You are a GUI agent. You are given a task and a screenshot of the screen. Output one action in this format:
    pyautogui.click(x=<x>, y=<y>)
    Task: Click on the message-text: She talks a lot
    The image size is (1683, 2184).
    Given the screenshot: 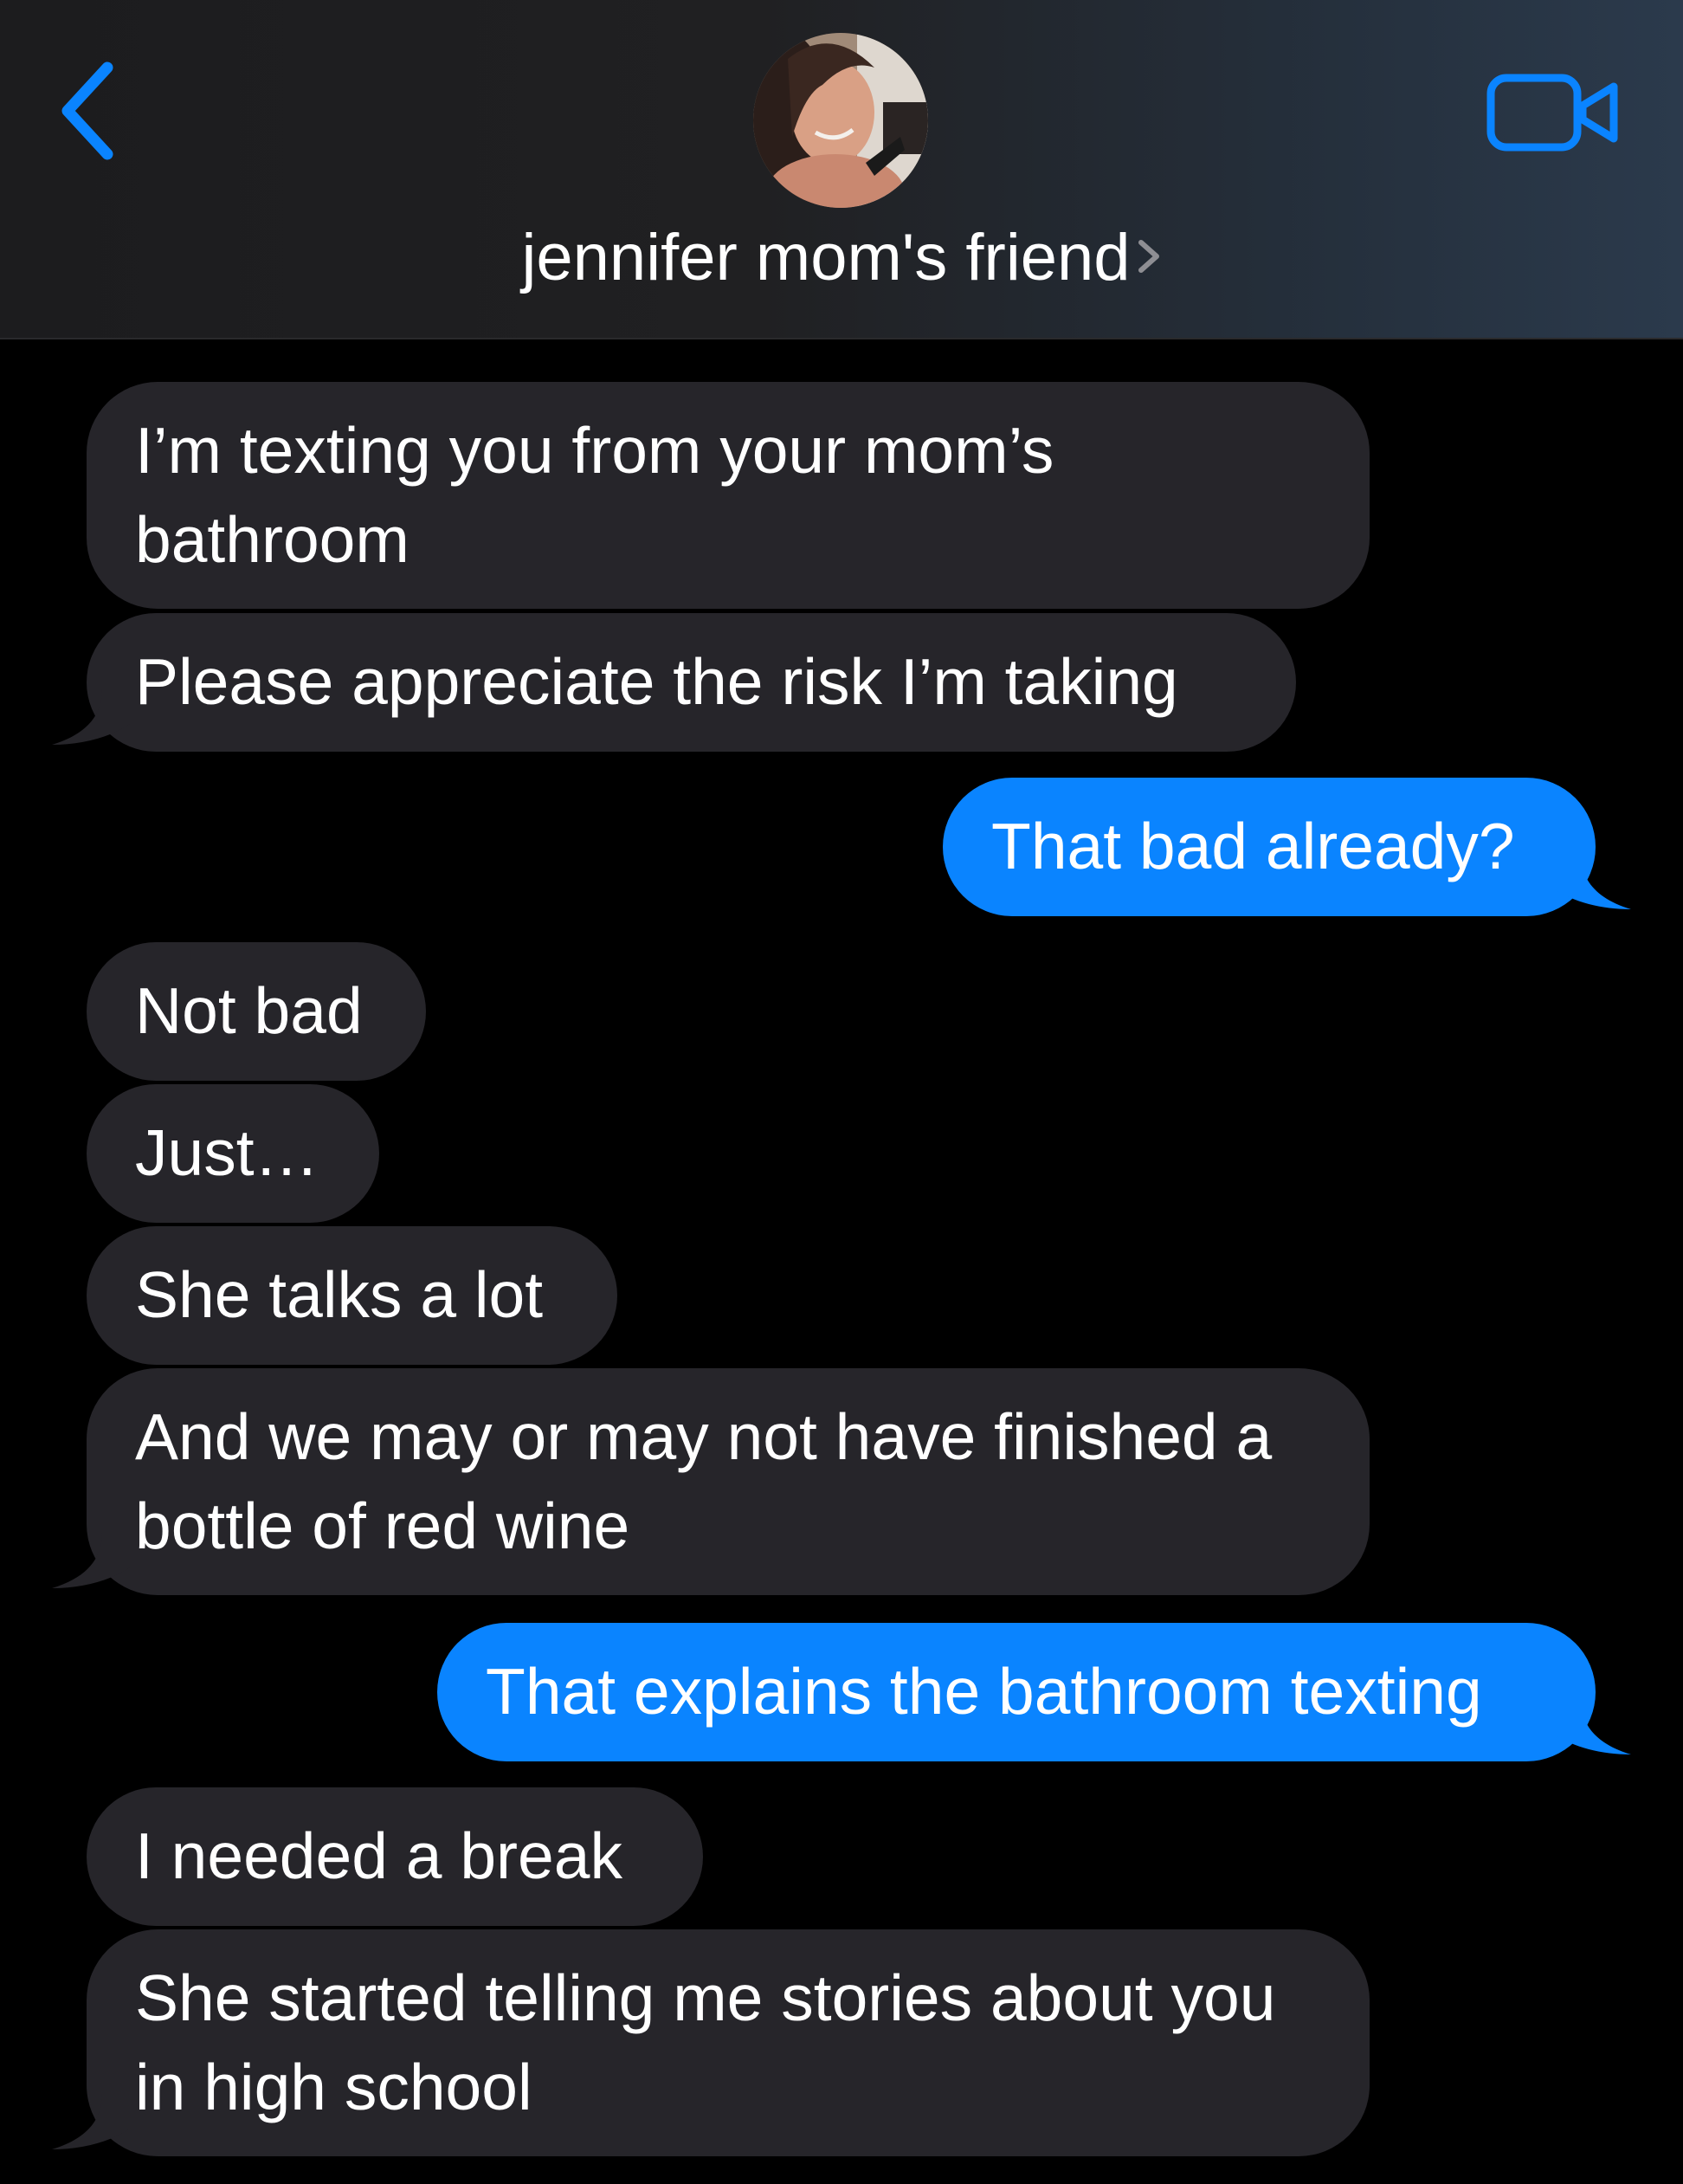 What is the action you would take?
    pyautogui.click(x=339, y=1294)
    